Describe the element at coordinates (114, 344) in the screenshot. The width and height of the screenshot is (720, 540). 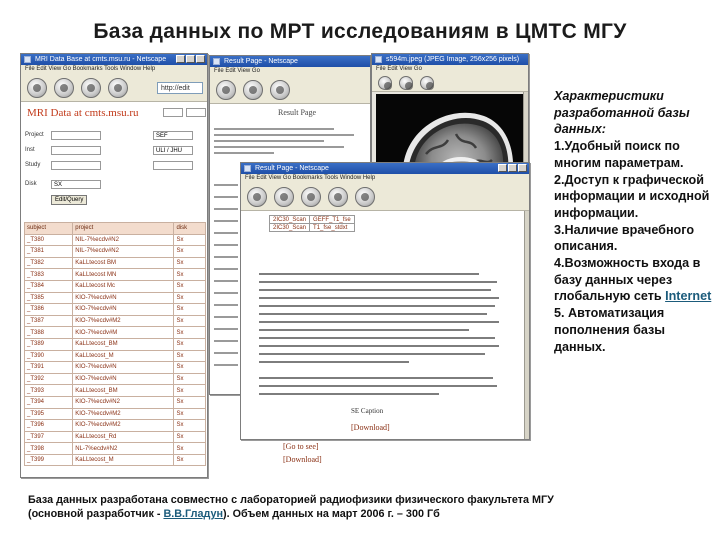
I see `table-row: _T389 KaLLtecost_BM Sx` at that location.